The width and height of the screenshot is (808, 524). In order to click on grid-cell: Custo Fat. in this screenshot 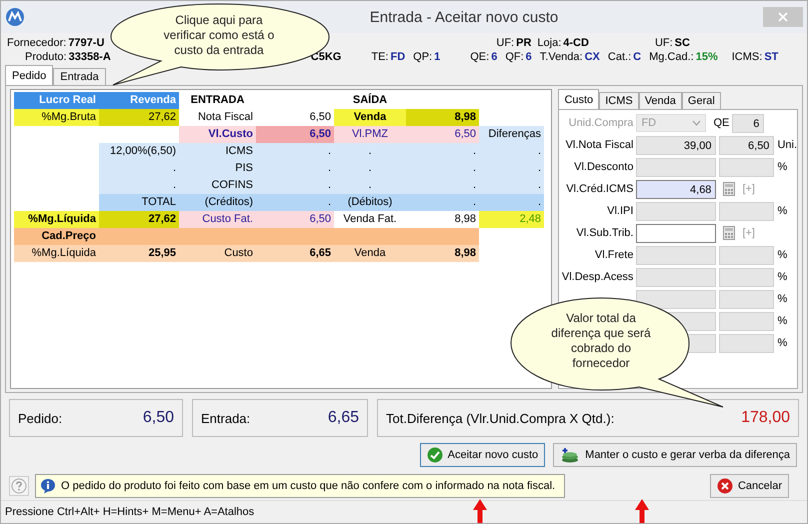, I will do `click(217, 219)`.